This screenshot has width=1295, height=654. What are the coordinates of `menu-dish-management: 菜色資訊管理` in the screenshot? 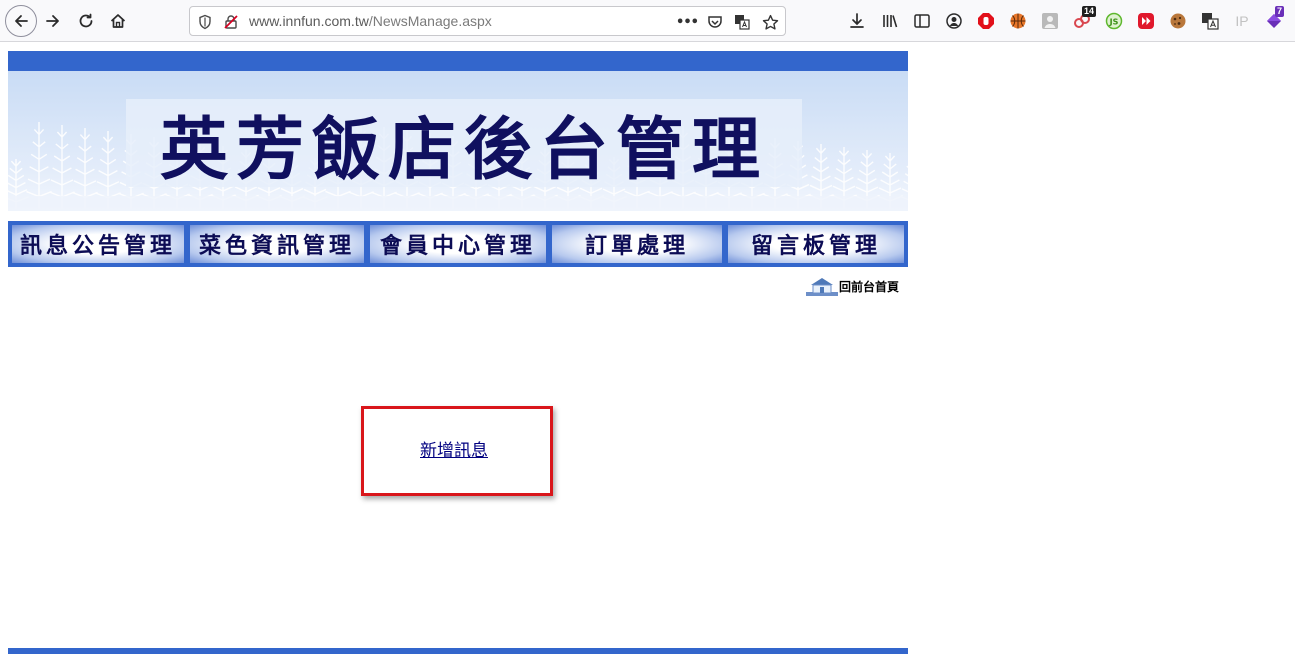 It's located at (277, 244).